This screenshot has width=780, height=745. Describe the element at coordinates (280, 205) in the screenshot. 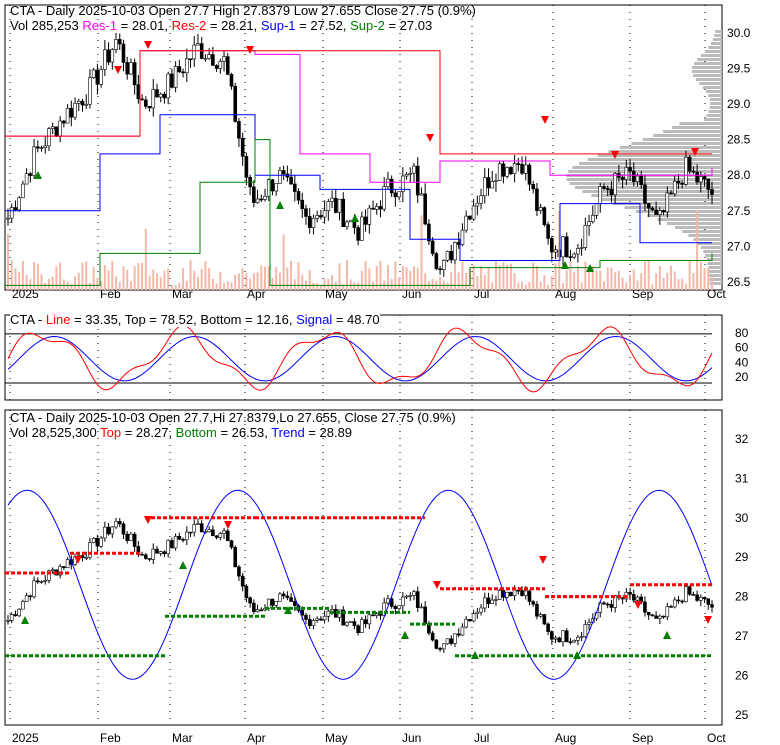

I see `up-arrow-icon` at that location.